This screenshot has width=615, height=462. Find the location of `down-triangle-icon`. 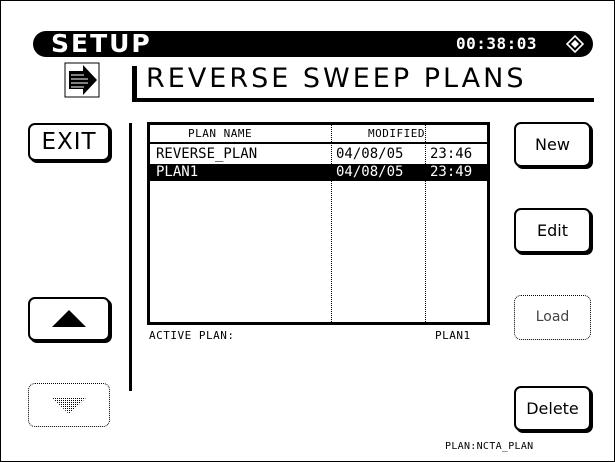

down-triangle-icon is located at coordinates (69, 405).